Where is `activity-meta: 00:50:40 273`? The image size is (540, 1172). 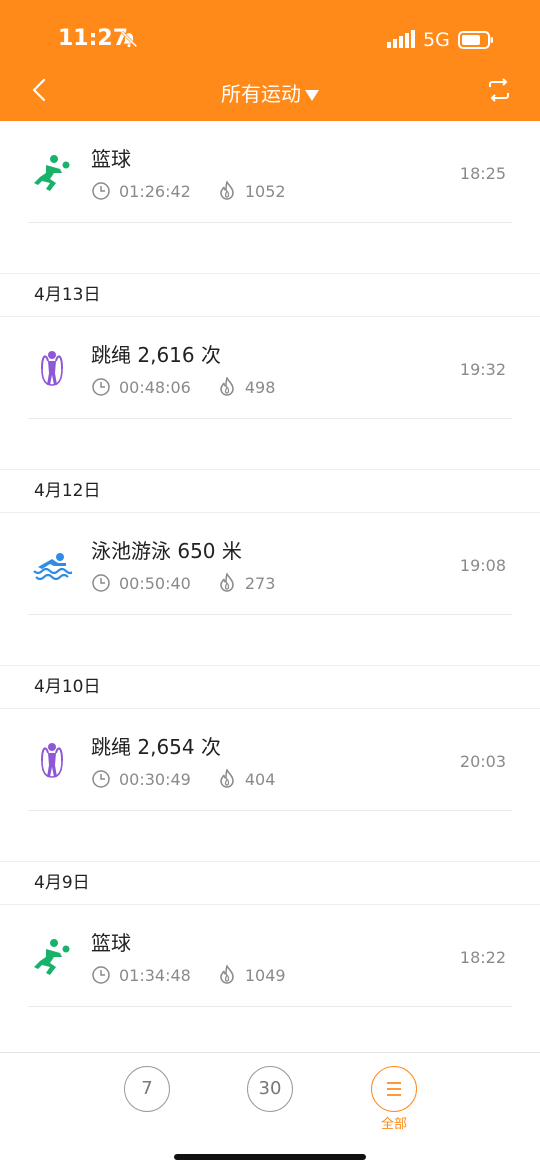 activity-meta: 00:50:40 273 is located at coordinates (183, 583).